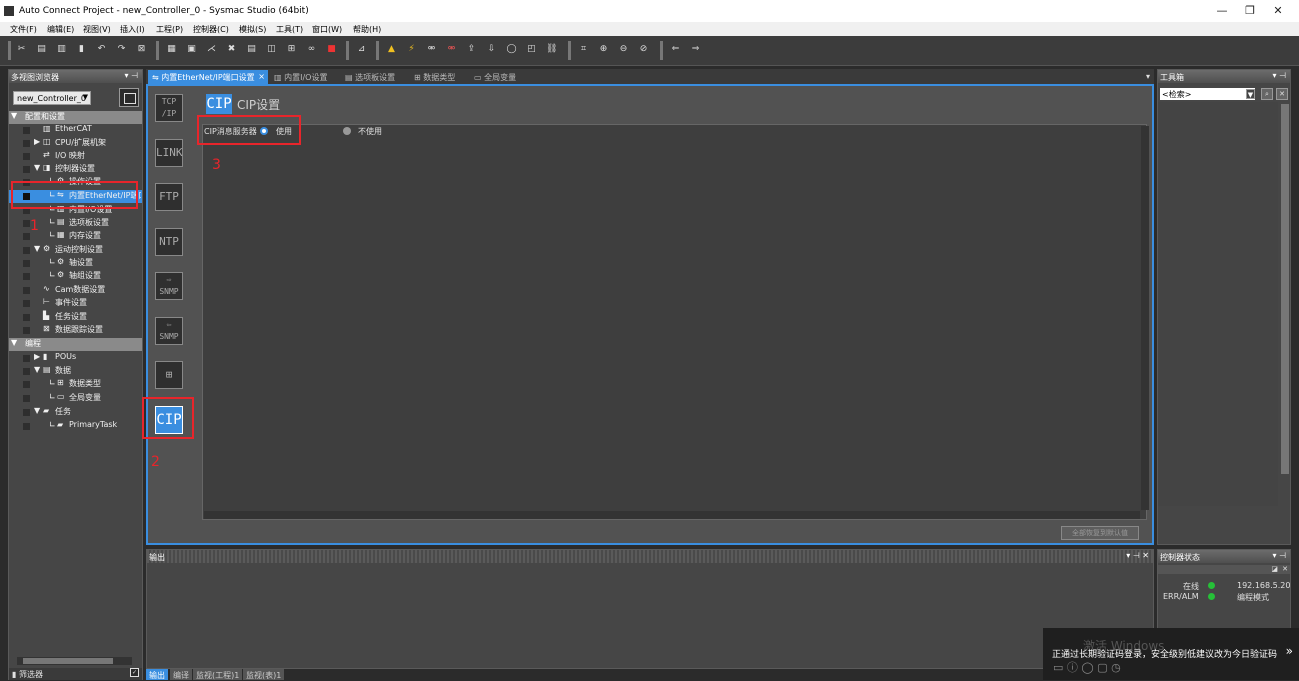  Describe the element at coordinates (1145, 318) in the screenshot. I see `content-vertical-scrollbar` at that location.